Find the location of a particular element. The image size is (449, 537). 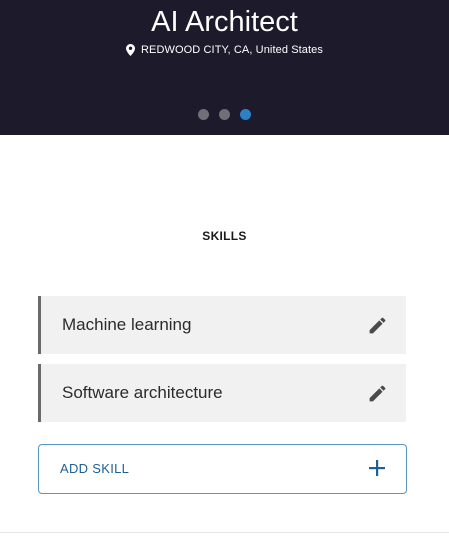

location: REDWOOD CITY, CA, United States is located at coordinates (224, 50).